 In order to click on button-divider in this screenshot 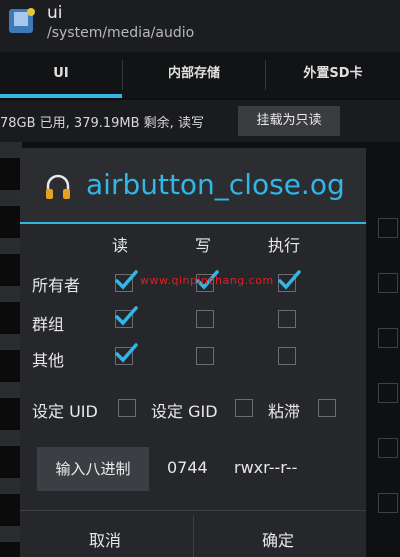, I will do `click(193, 536)`.